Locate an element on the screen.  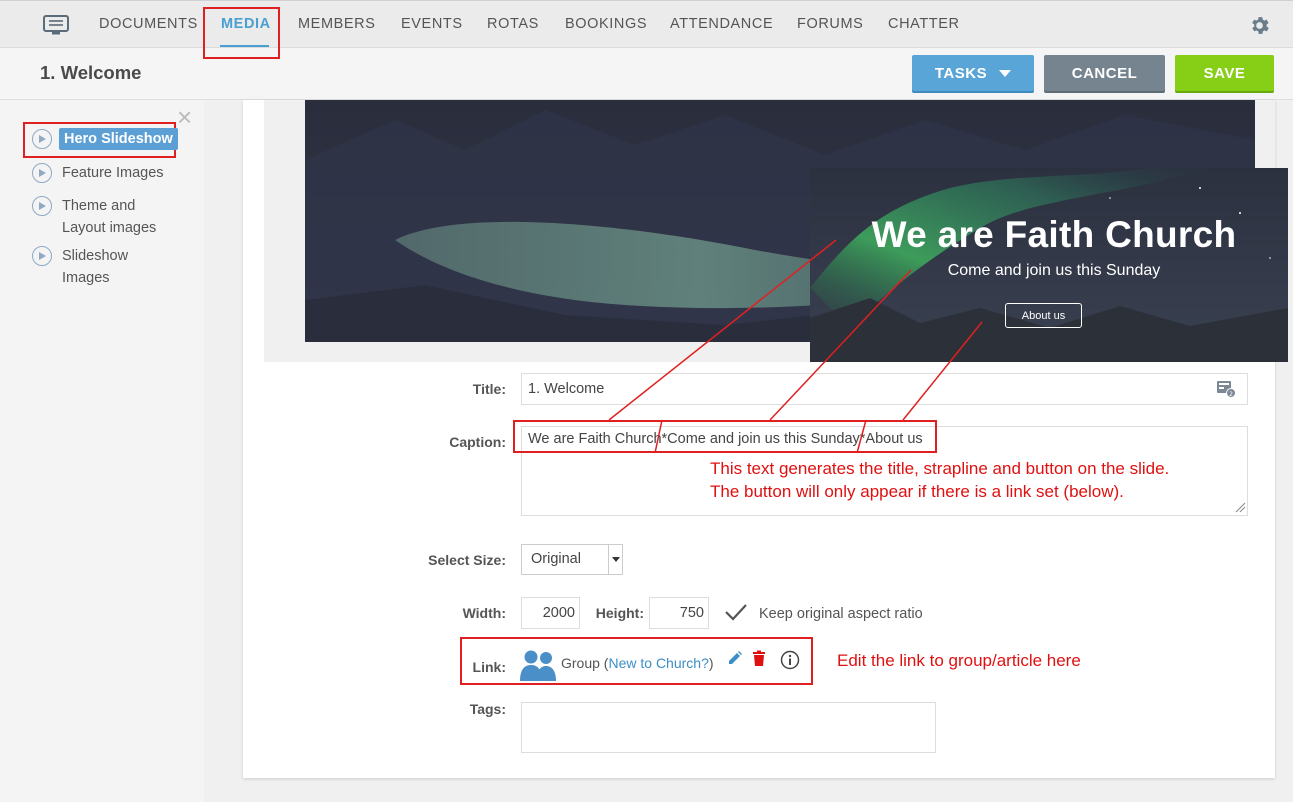
tasks-button: TASKS is located at coordinates (973, 73).